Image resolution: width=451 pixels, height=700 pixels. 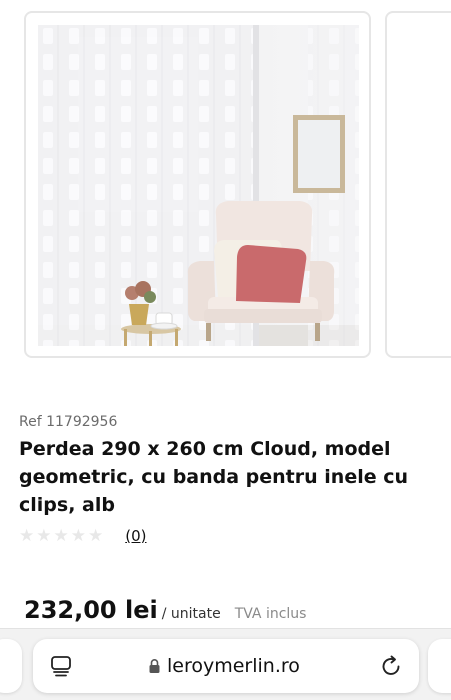 I want to click on next-tab-pill, so click(x=439, y=666).